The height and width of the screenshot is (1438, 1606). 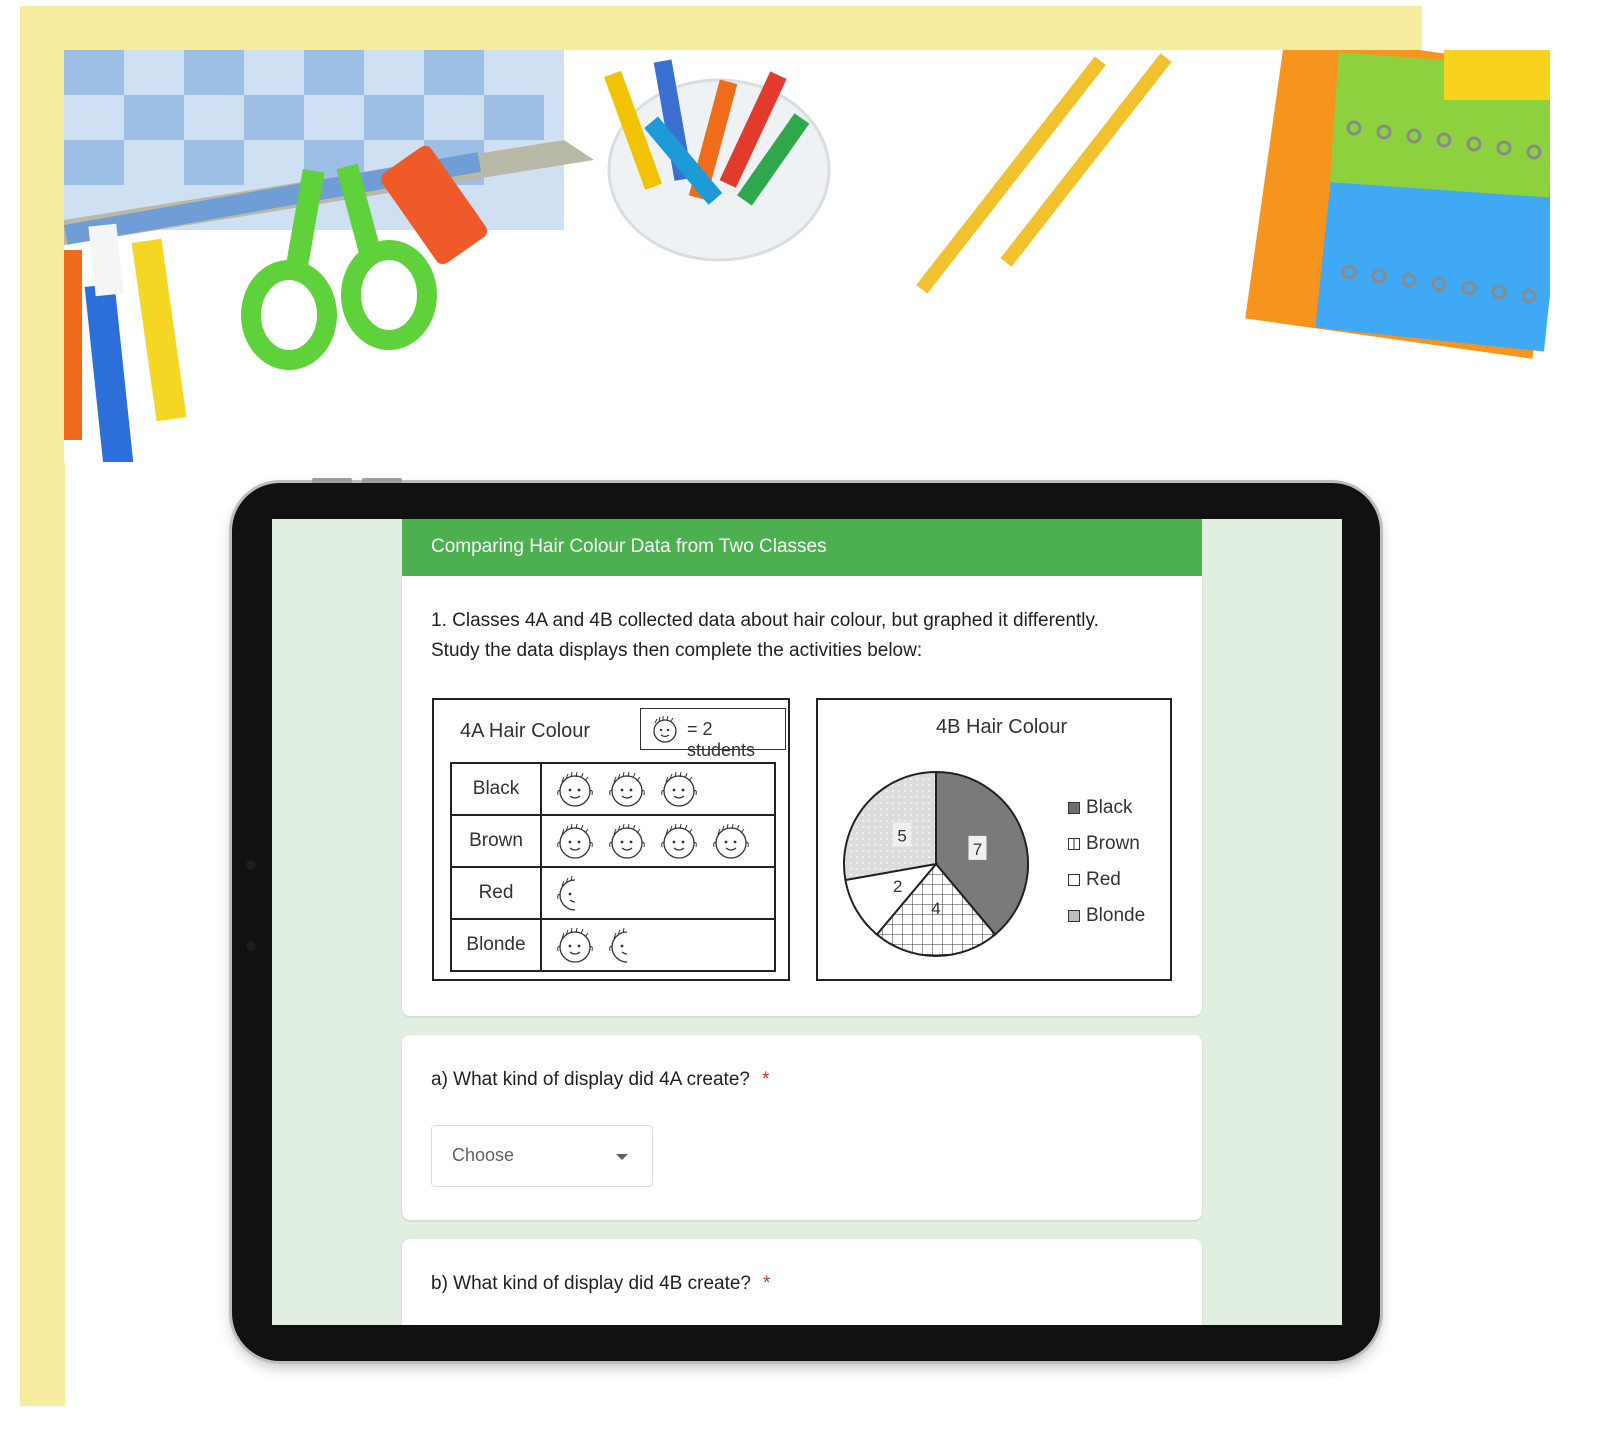 What do you see at coordinates (1002, 727) in the screenshot?
I see `pie-title: 4B Hair Colour` at bounding box center [1002, 727].